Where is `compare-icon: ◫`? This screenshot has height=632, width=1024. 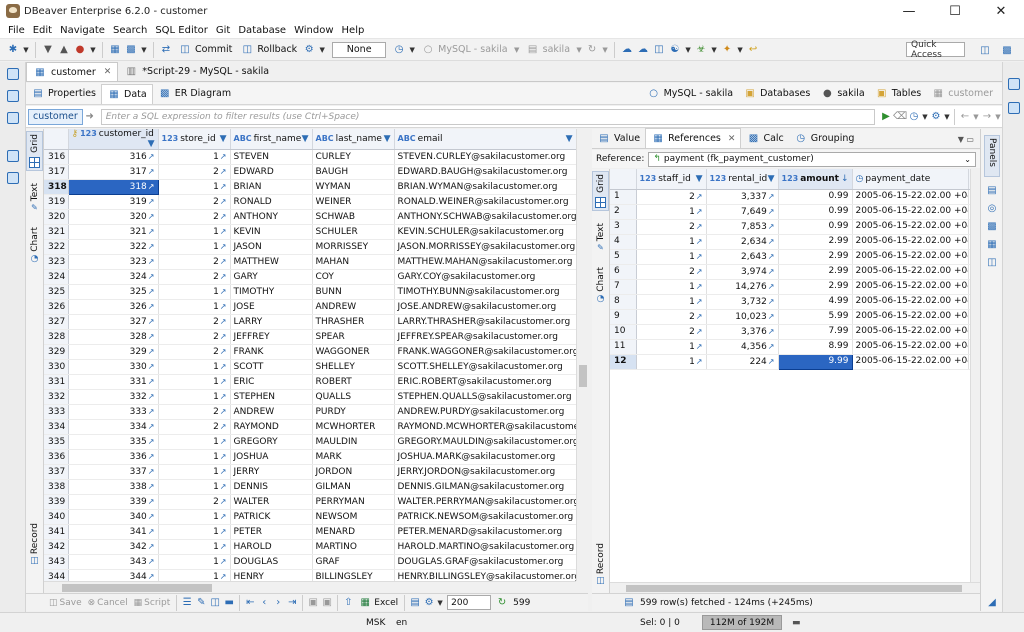
compare-icon: ◫ is located at coordinates (659, 50).